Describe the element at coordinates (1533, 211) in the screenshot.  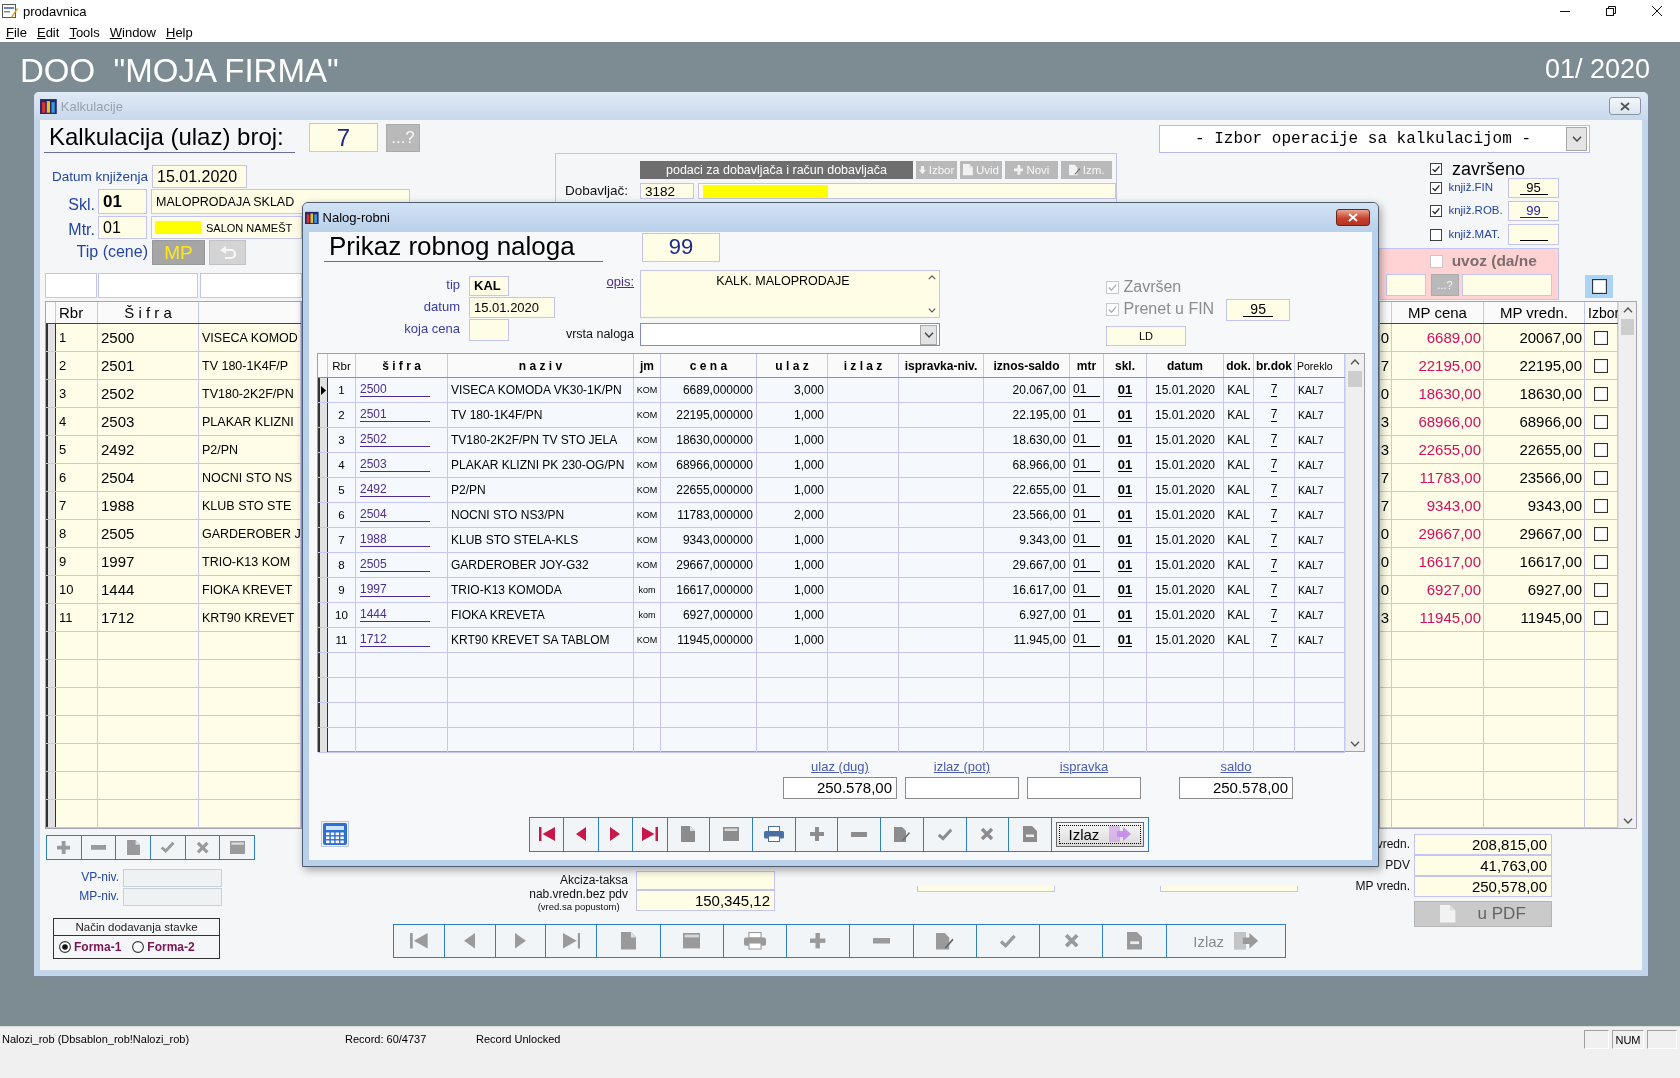
I see `posting-number-field: 99` at that location.